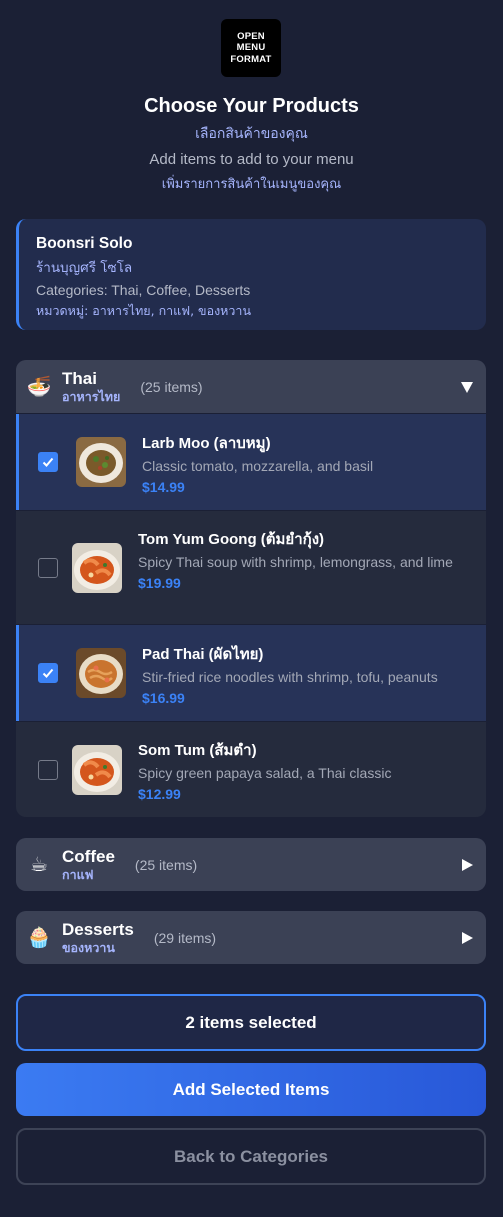 The width and height of the screenshot is (503, 1217). What do you see at coordinates (251, 134) in the screenshot?
I see `page-title-thai: เลือกสินค้าของคุณ` at bounding box center [251, 134].